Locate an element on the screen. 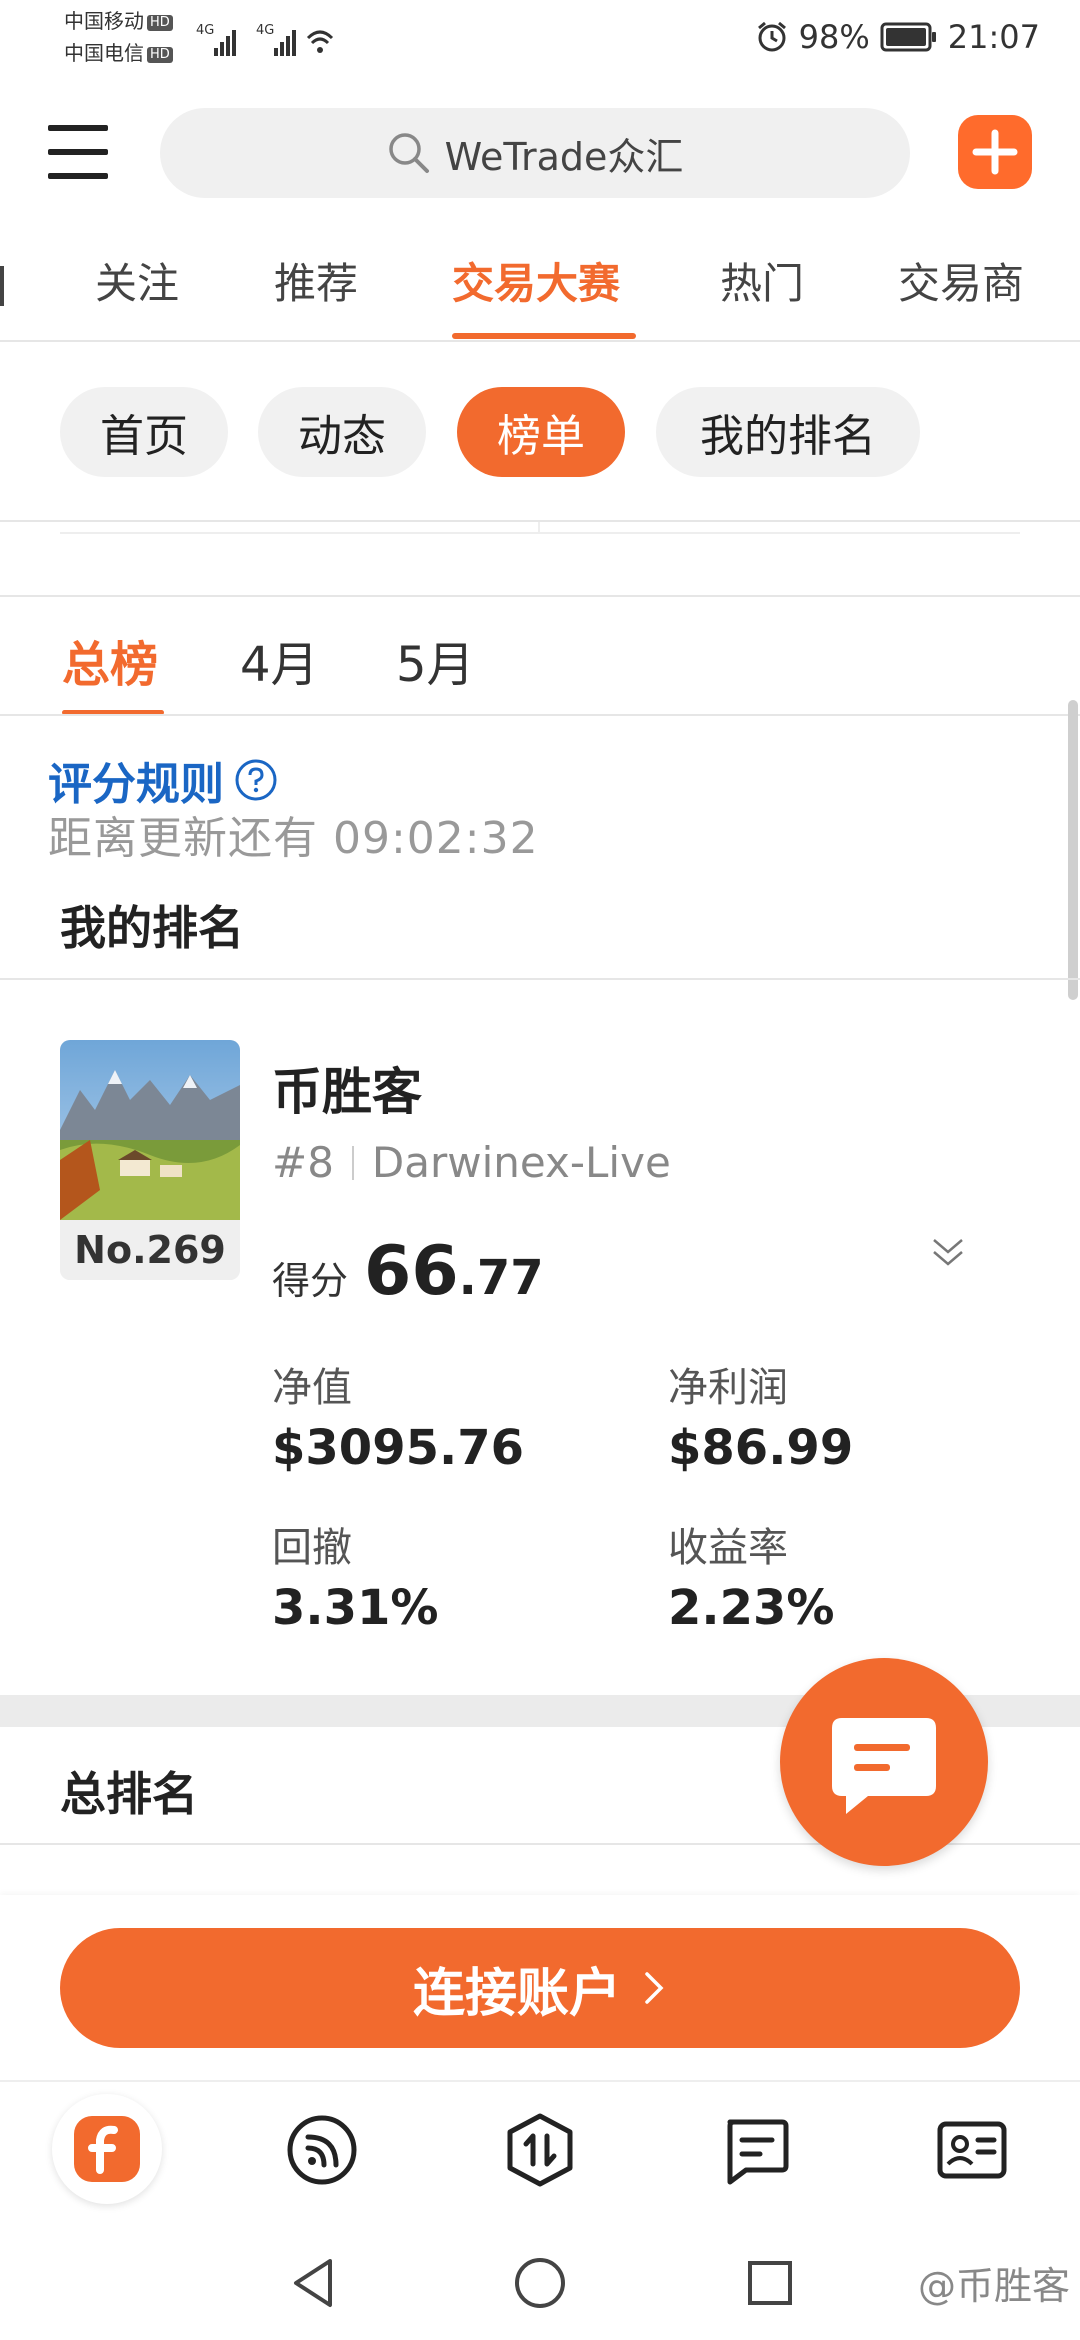 The width and height of the screenshot is (1080, 2340). total-rank-title: 总排名 is located at coordinates (129, 1794).